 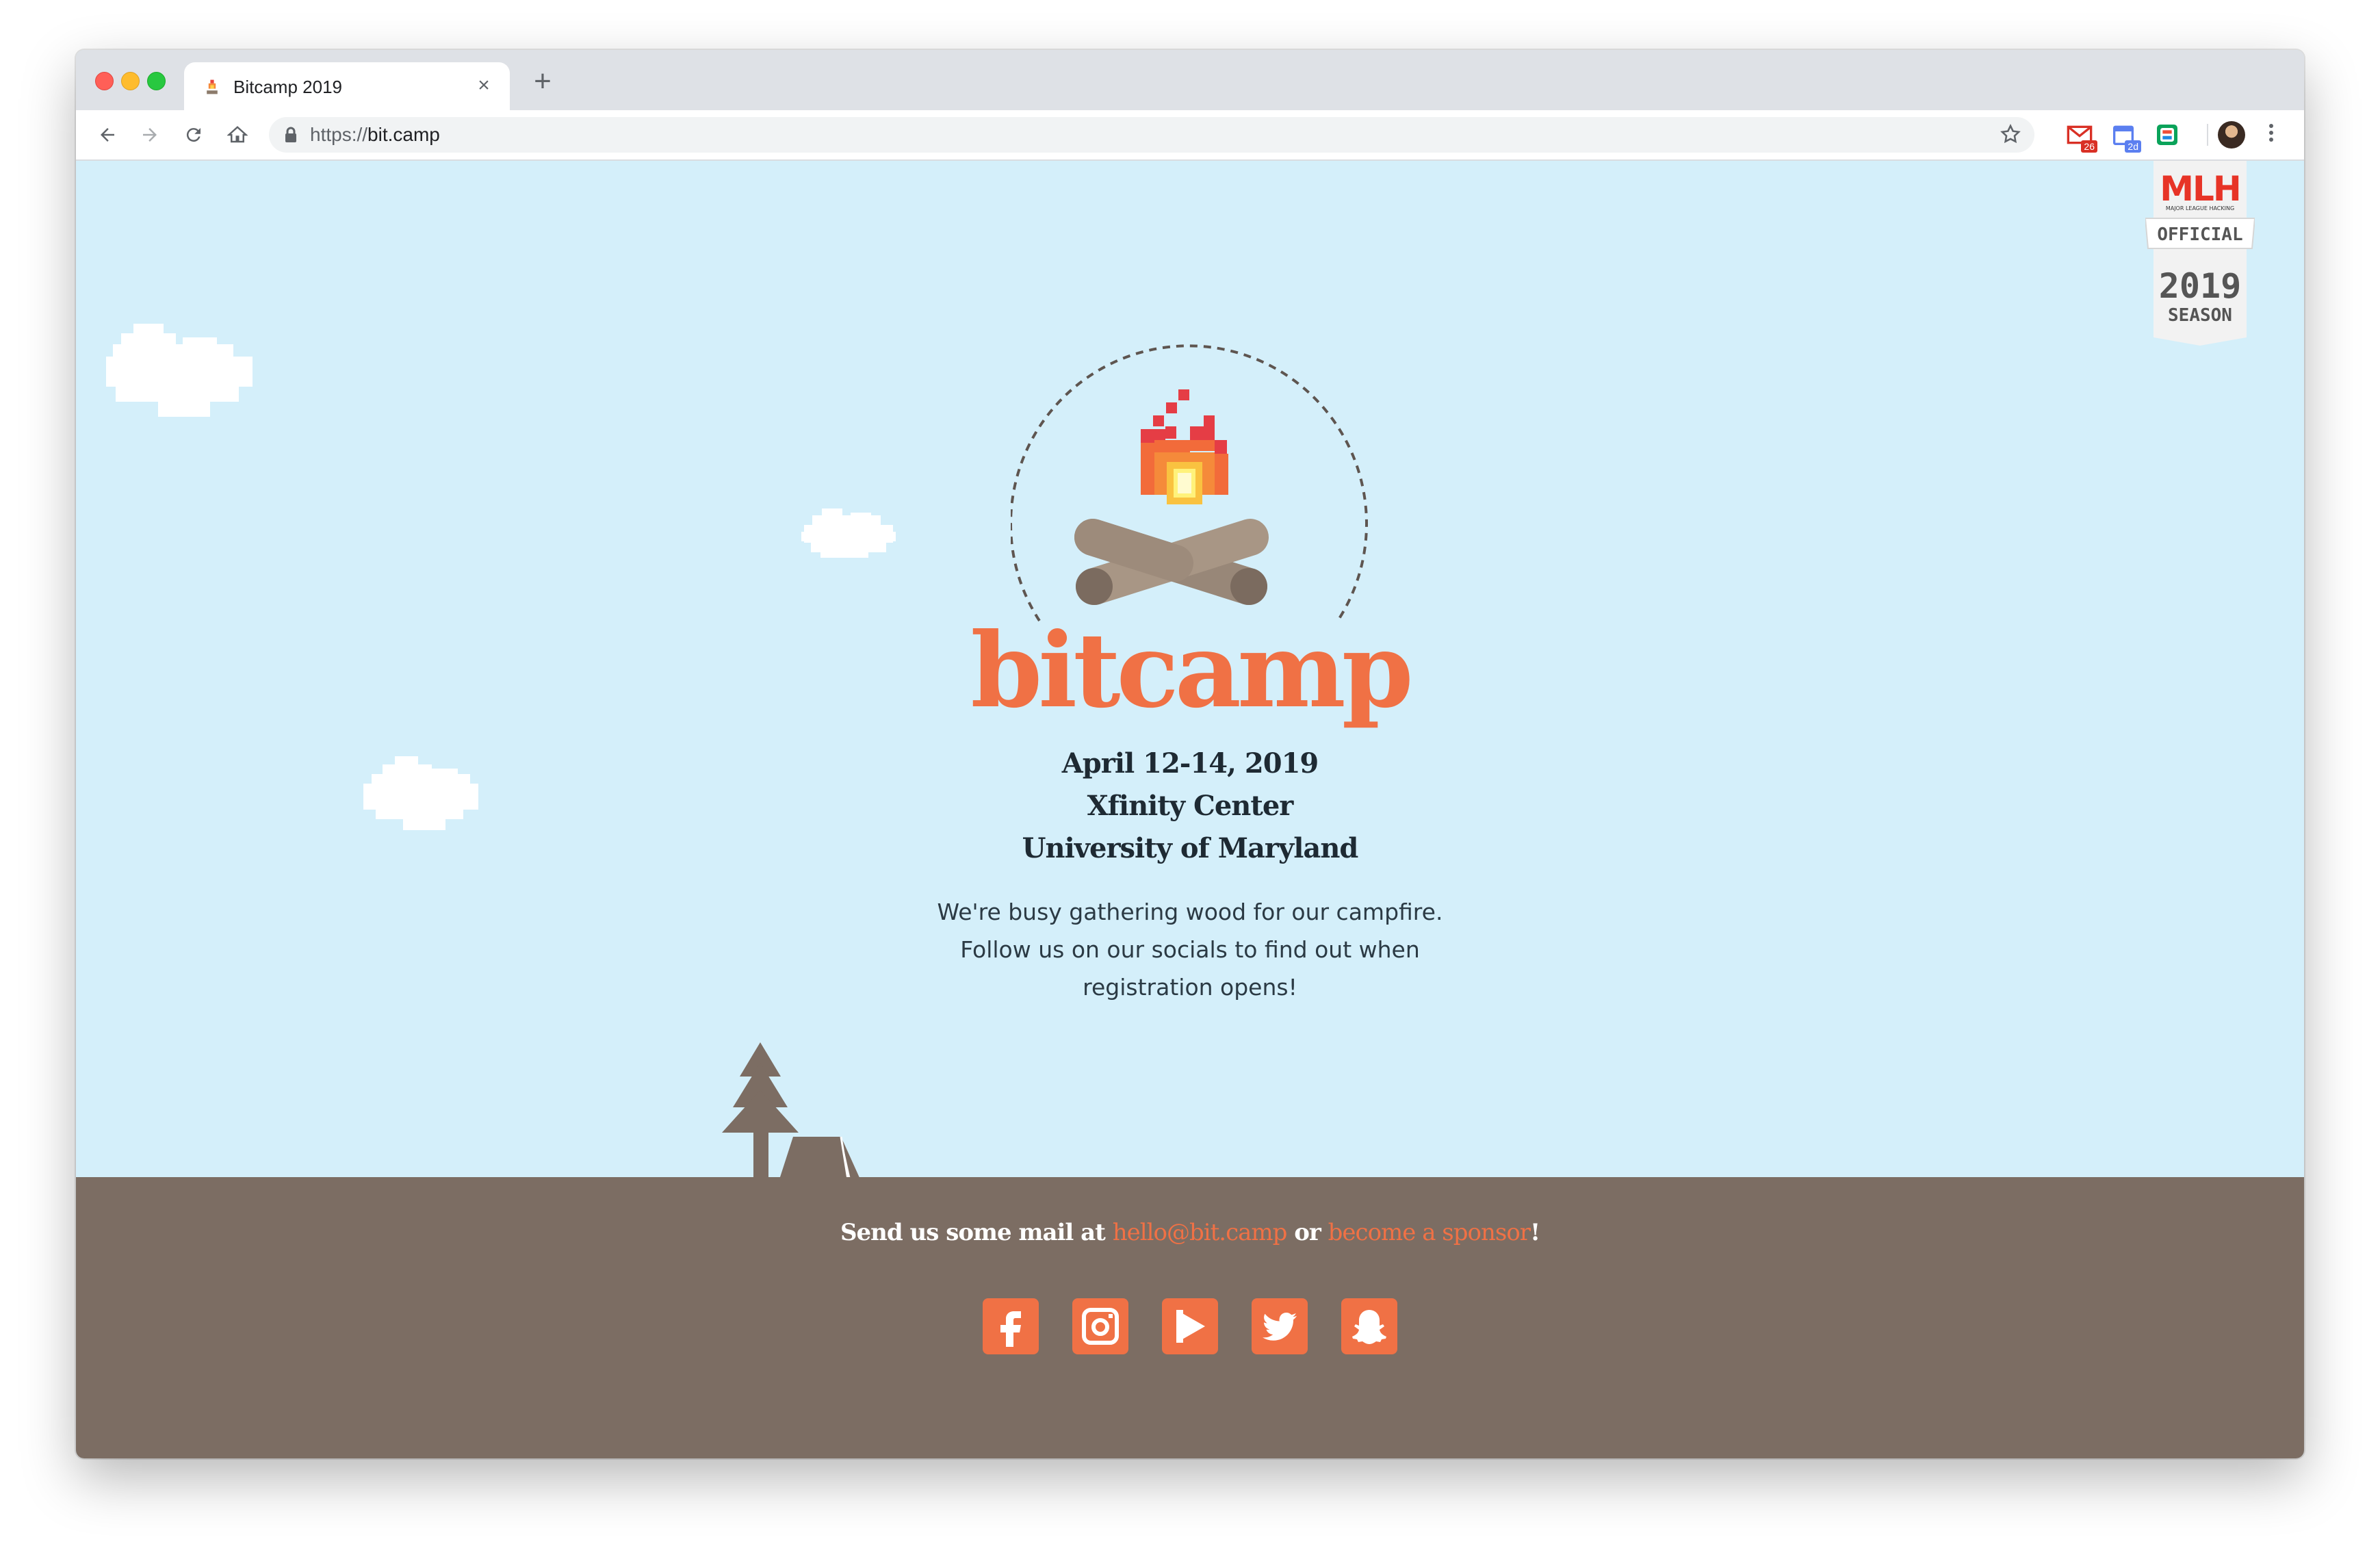 What do you see at coordinates (2081, 137) in the screenshot?
I see `gmail-extension-button: 26` at bounding box center [2081, 137].